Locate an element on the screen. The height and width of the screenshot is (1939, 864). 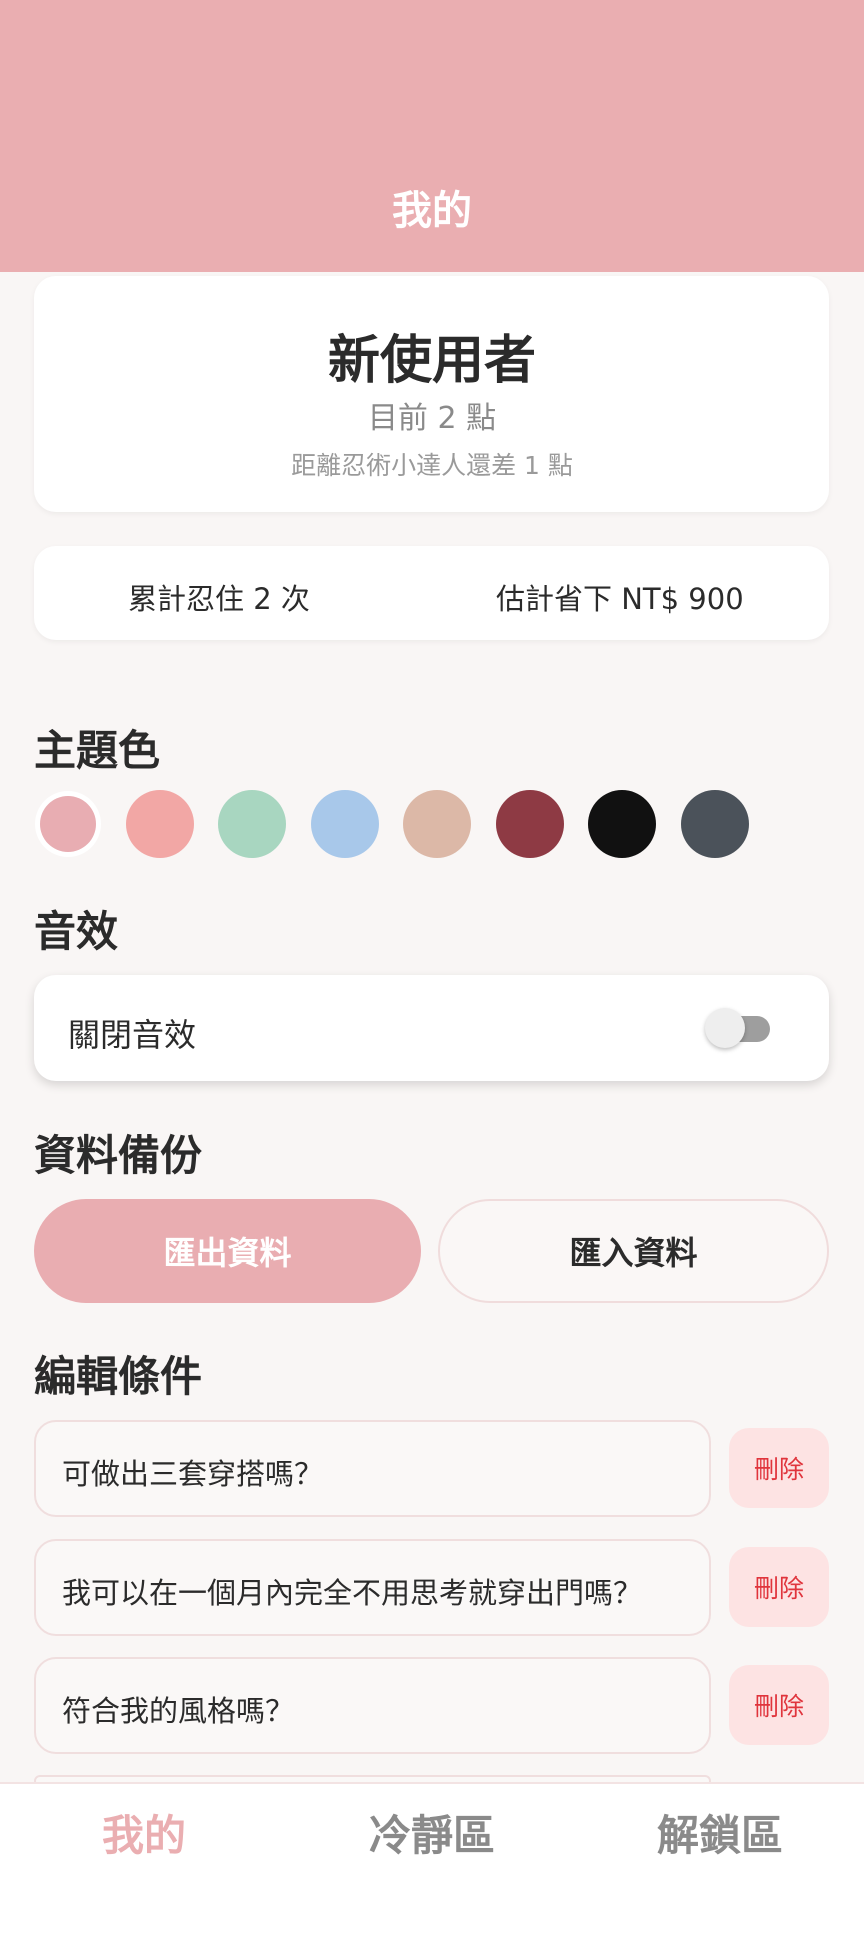
delete-condition-button-3: 刪除 is located at coordinates (779, 1705).